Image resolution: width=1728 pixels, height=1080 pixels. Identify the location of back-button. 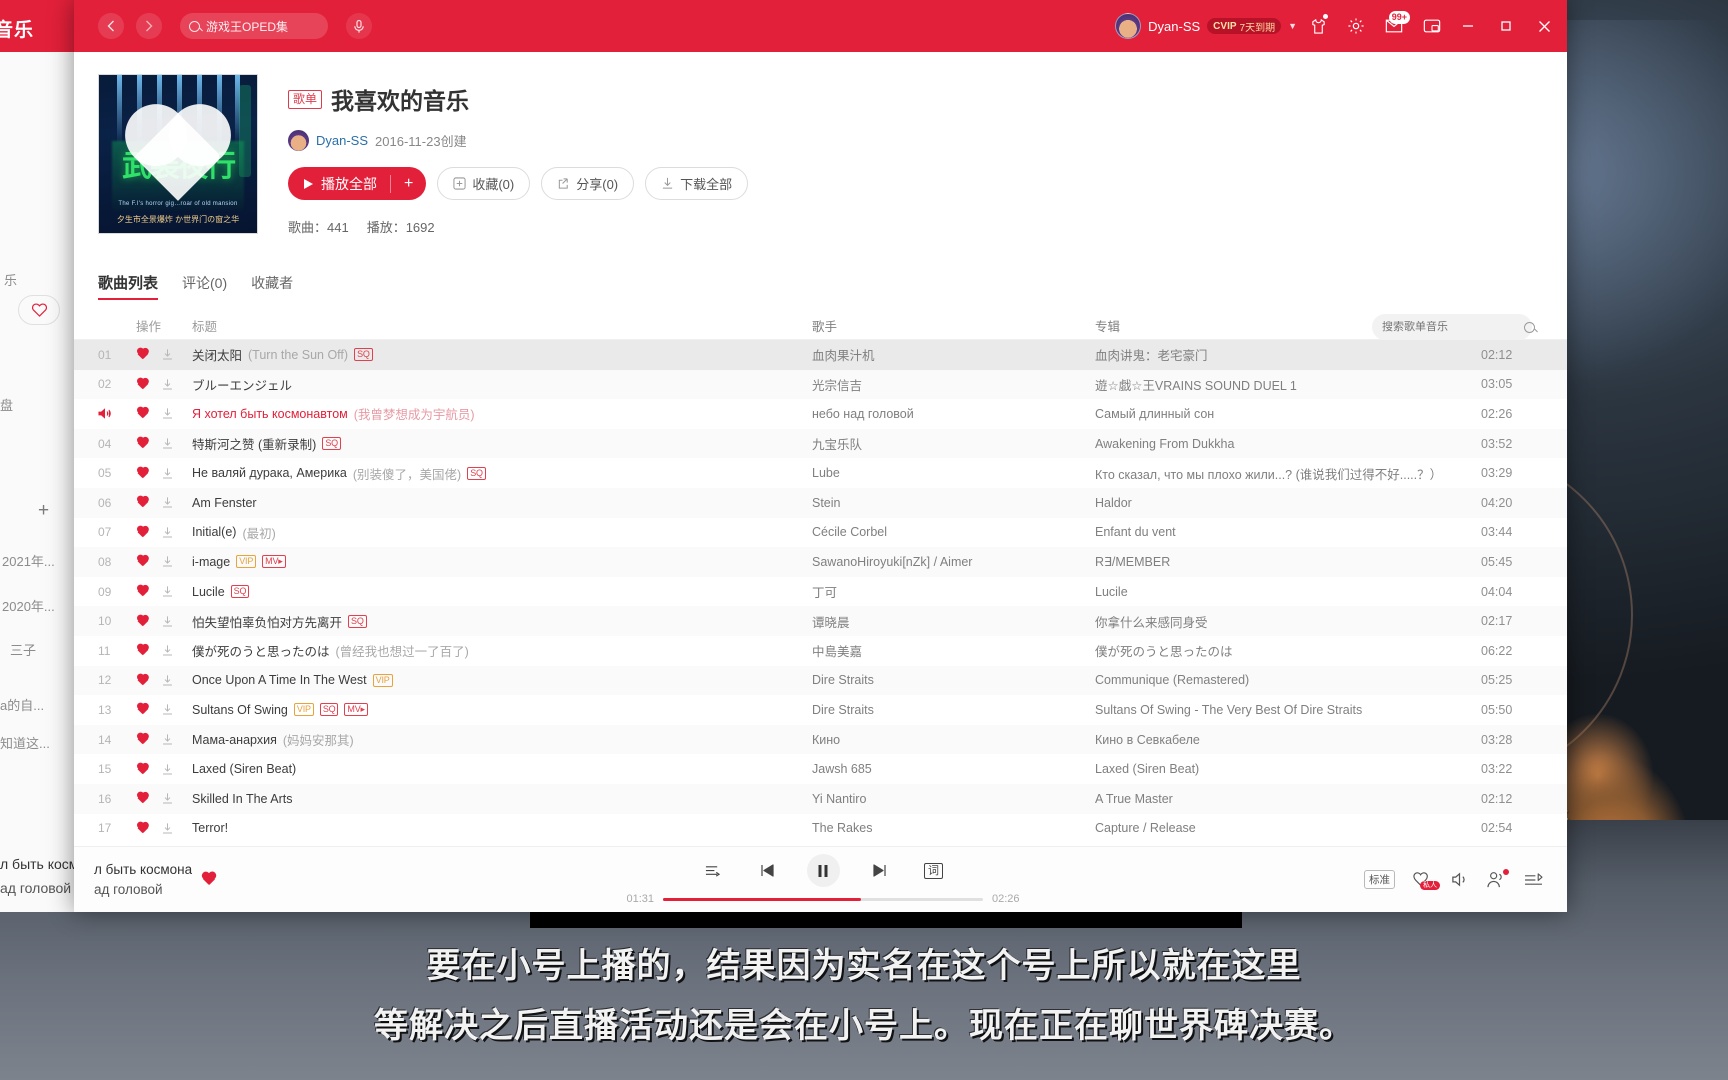
(111, 26).